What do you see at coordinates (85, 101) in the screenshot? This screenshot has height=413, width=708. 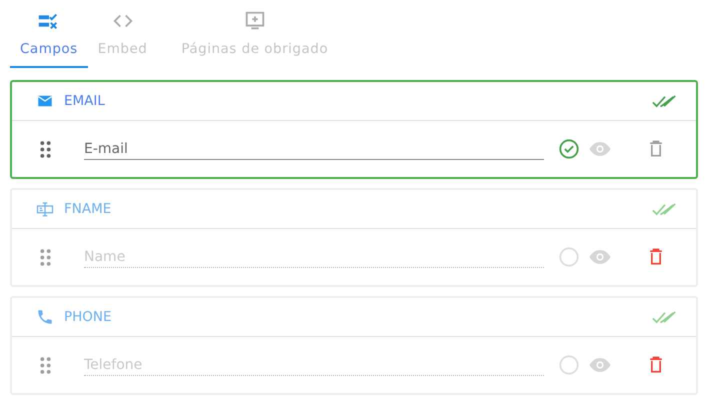 I see `field-name: EMAIL` at bounding box center [85, 101].